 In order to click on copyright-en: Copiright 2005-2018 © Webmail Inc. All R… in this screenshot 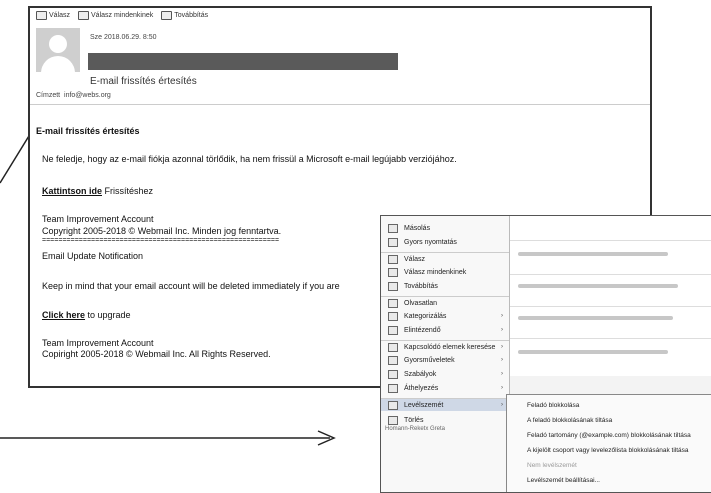, I will do `click(156, 354)`.